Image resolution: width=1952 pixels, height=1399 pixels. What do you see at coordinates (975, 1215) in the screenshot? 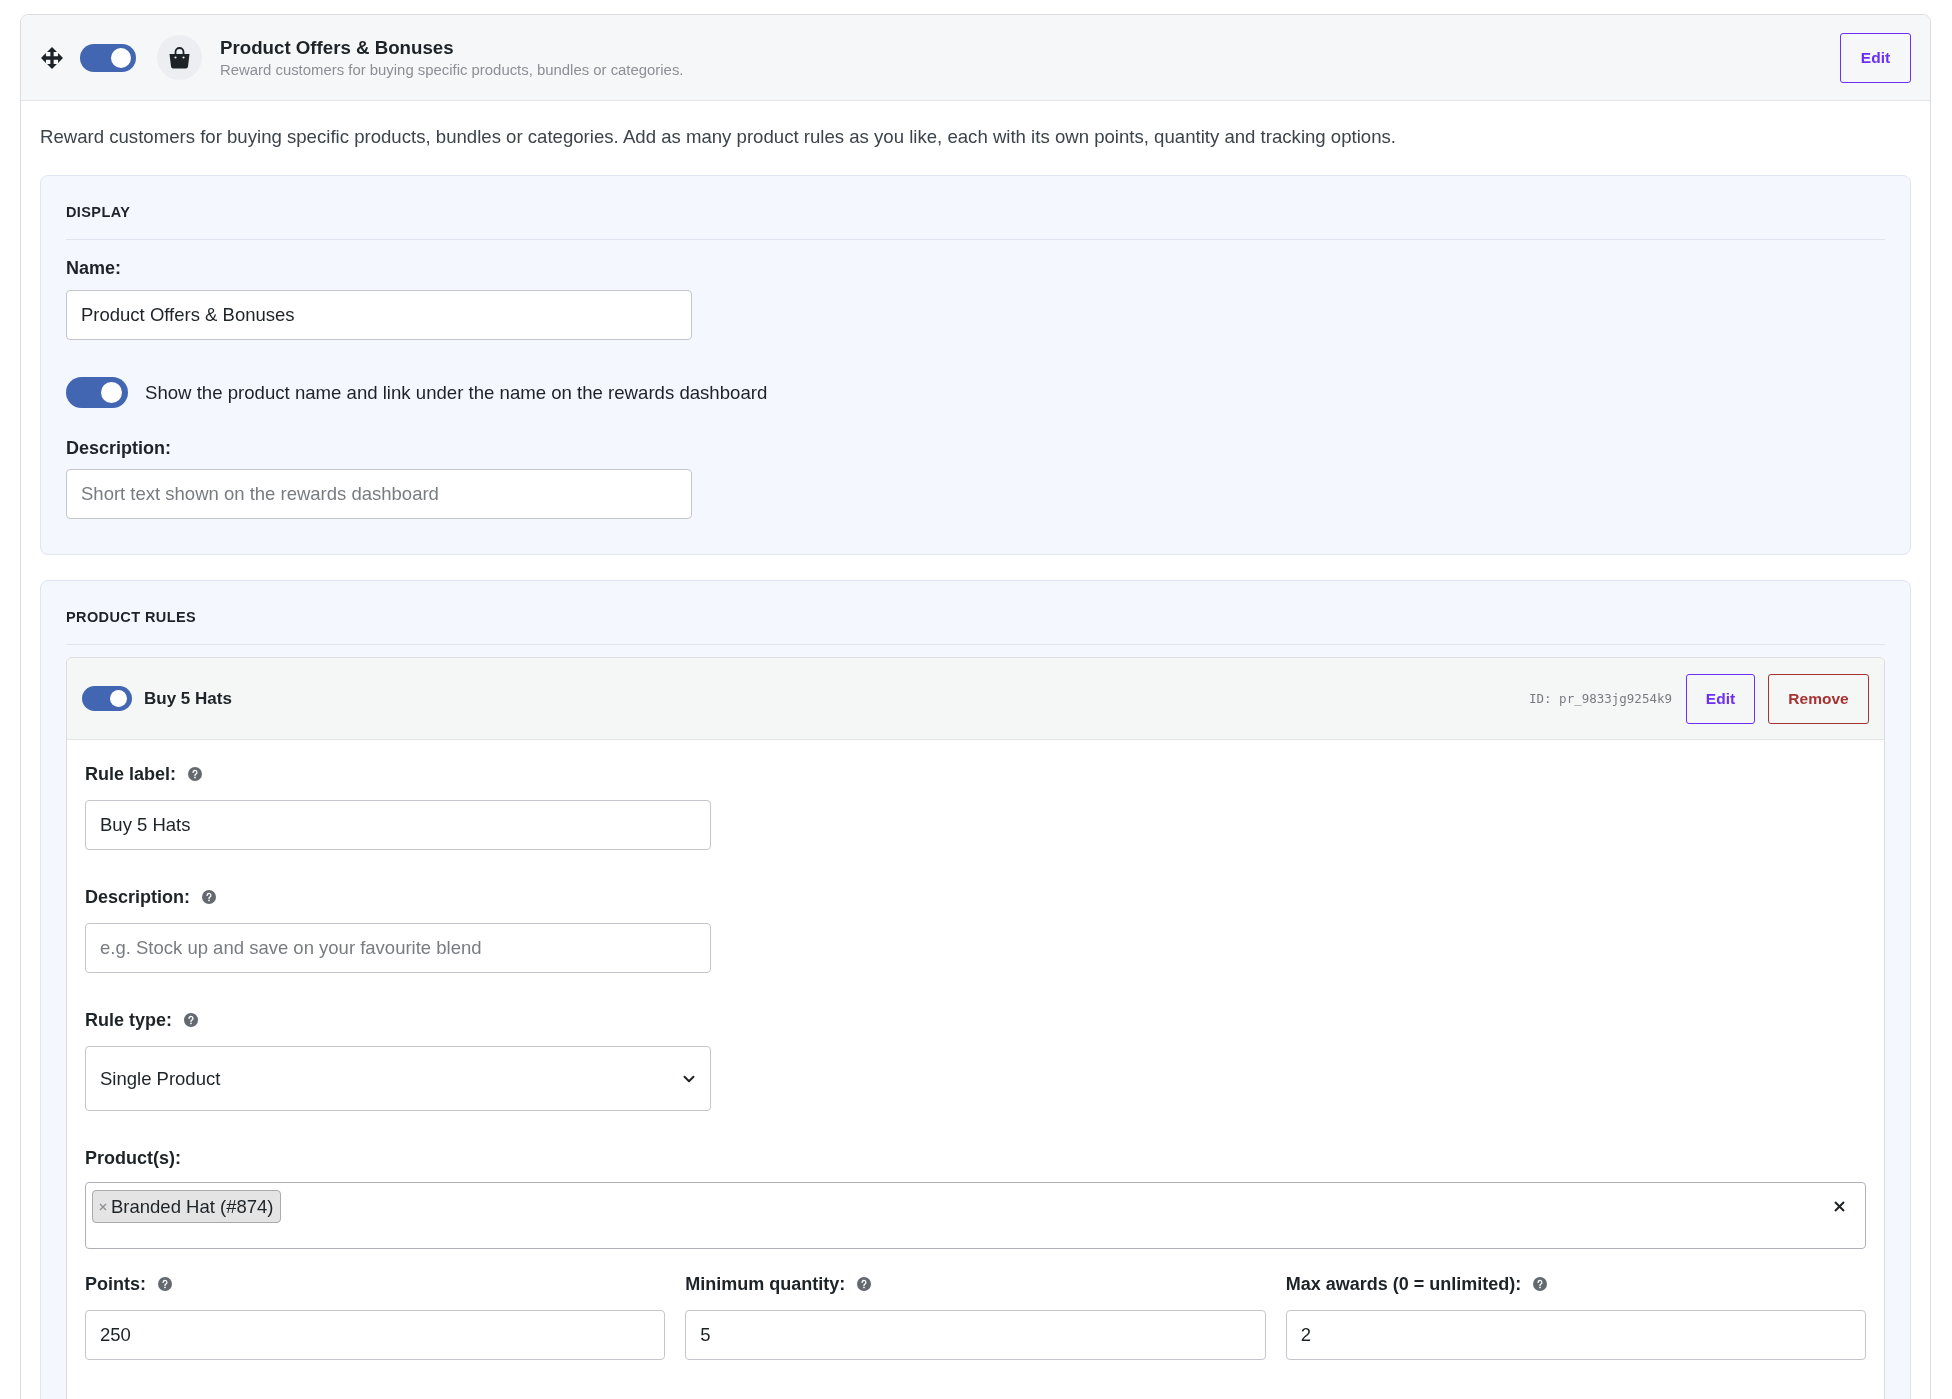
I see `product-select-field: Branded Hat (#874)` at bounding box center [975, 1215].